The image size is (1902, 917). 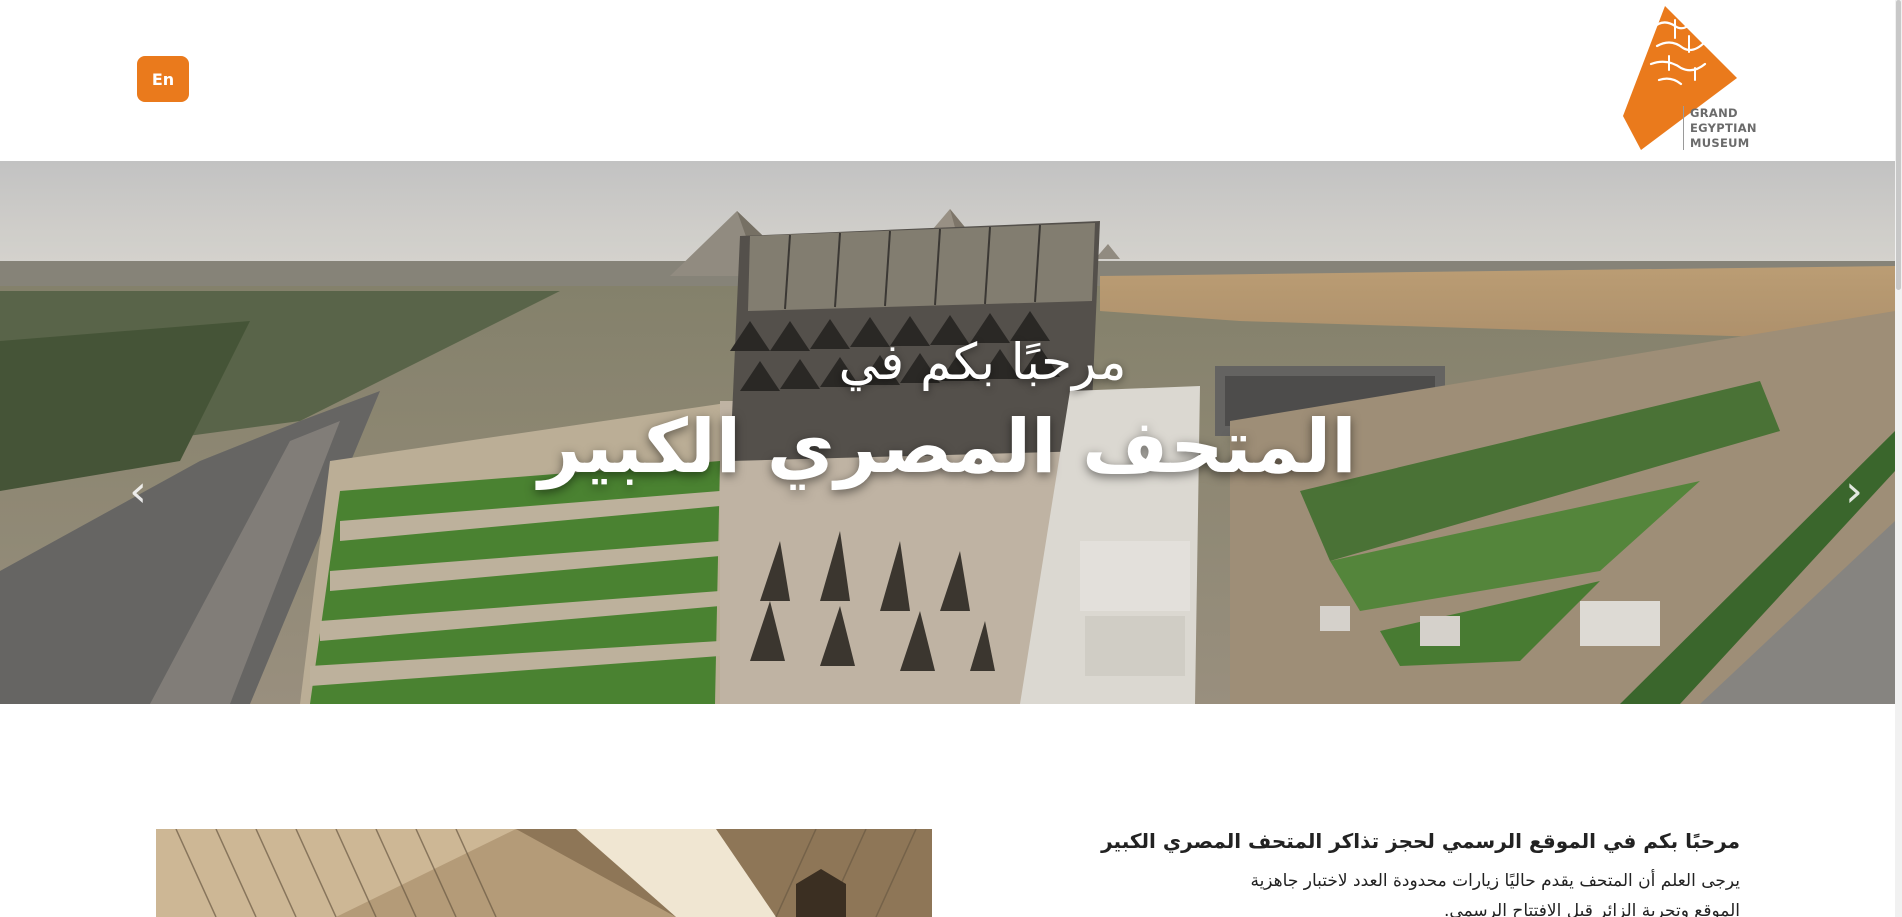 I want to click on logo-line-2: EGYPTIAN, so click(x=1723, y=128).